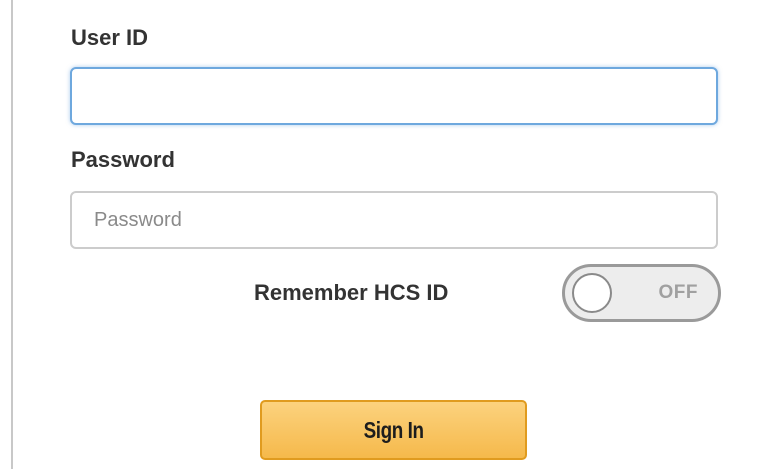  What do you see at coordinates (351, 292) in the screenshot?
I see `remember-hcs-id-label: Remember HCS ID` at bounding box center [351, 292].